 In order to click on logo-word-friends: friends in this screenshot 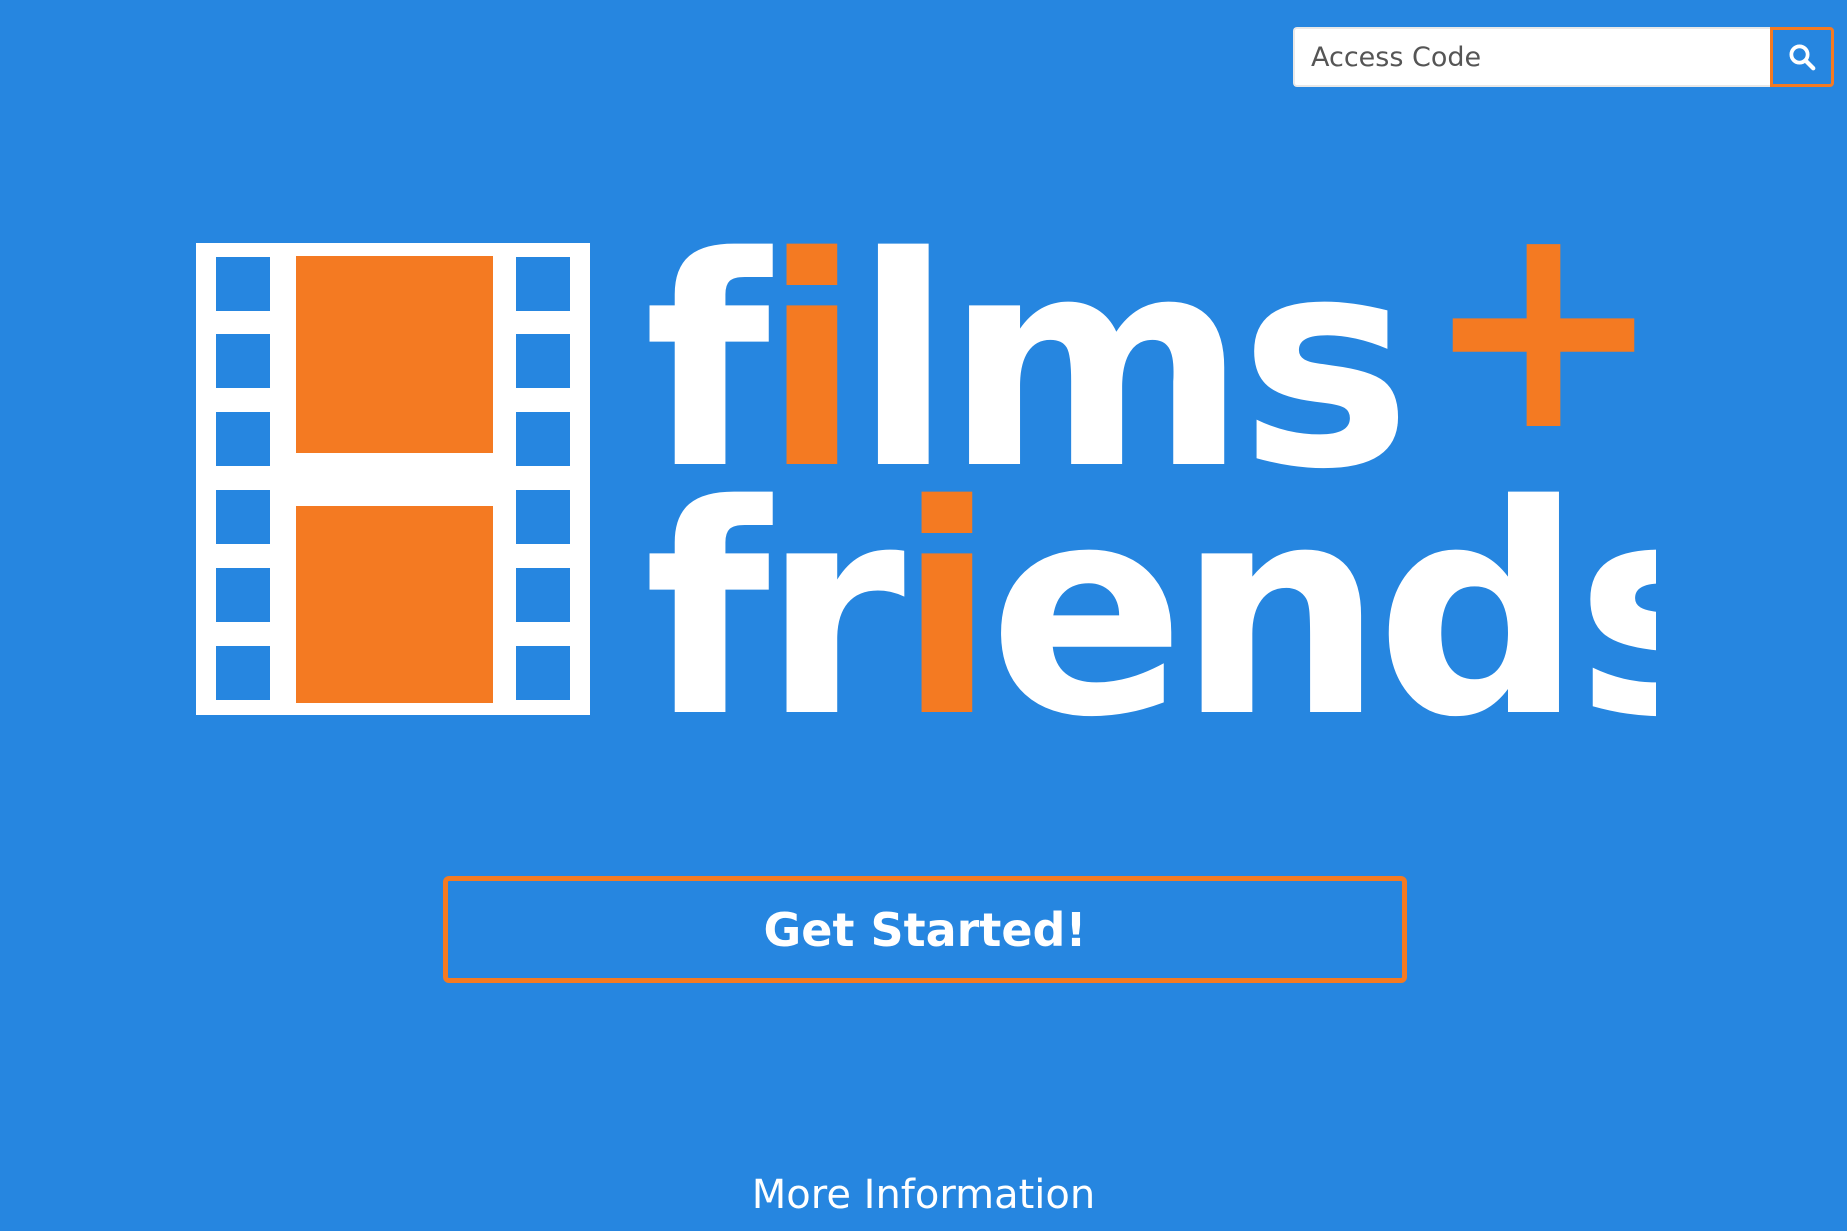, I will do `click(1150, 585)`.